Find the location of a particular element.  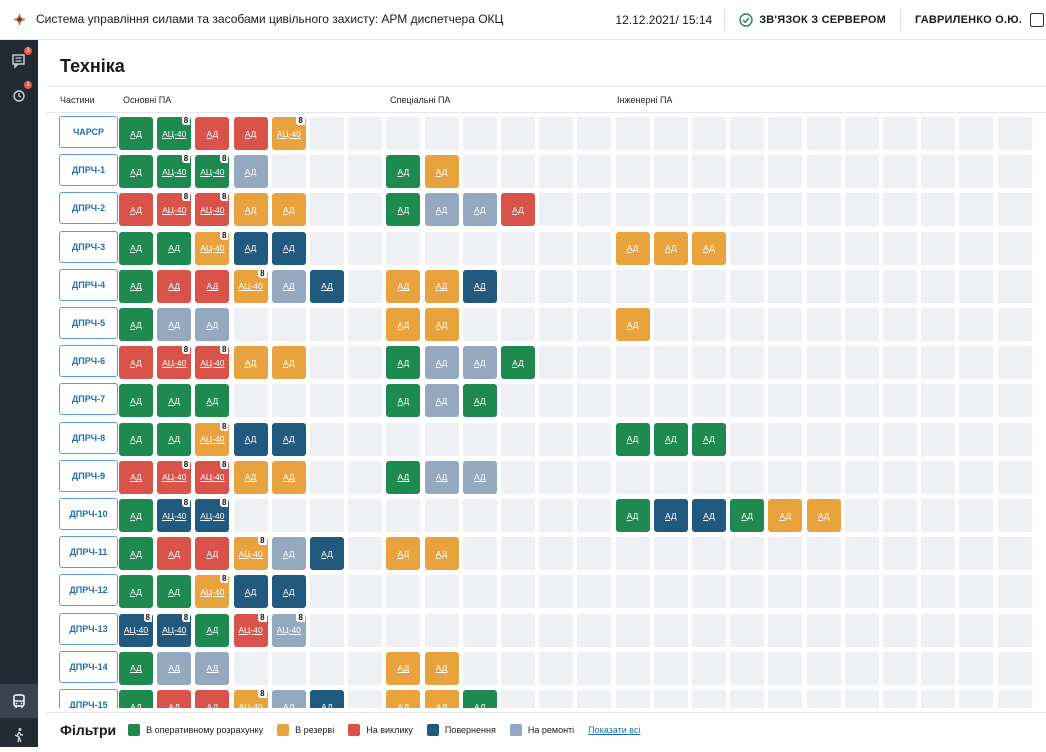

unit-button: ДПРЧ-5 is located at coordinates (88, 323).